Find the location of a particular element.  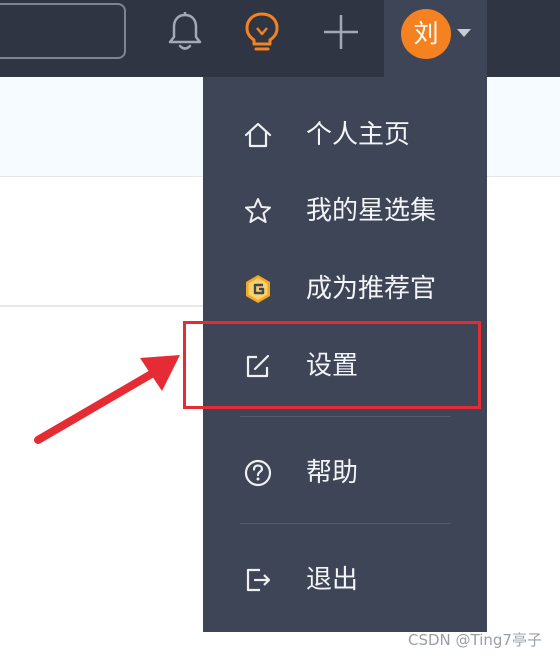

menu-item-label: 成为推荐官 is located at coordinates (371, 289).